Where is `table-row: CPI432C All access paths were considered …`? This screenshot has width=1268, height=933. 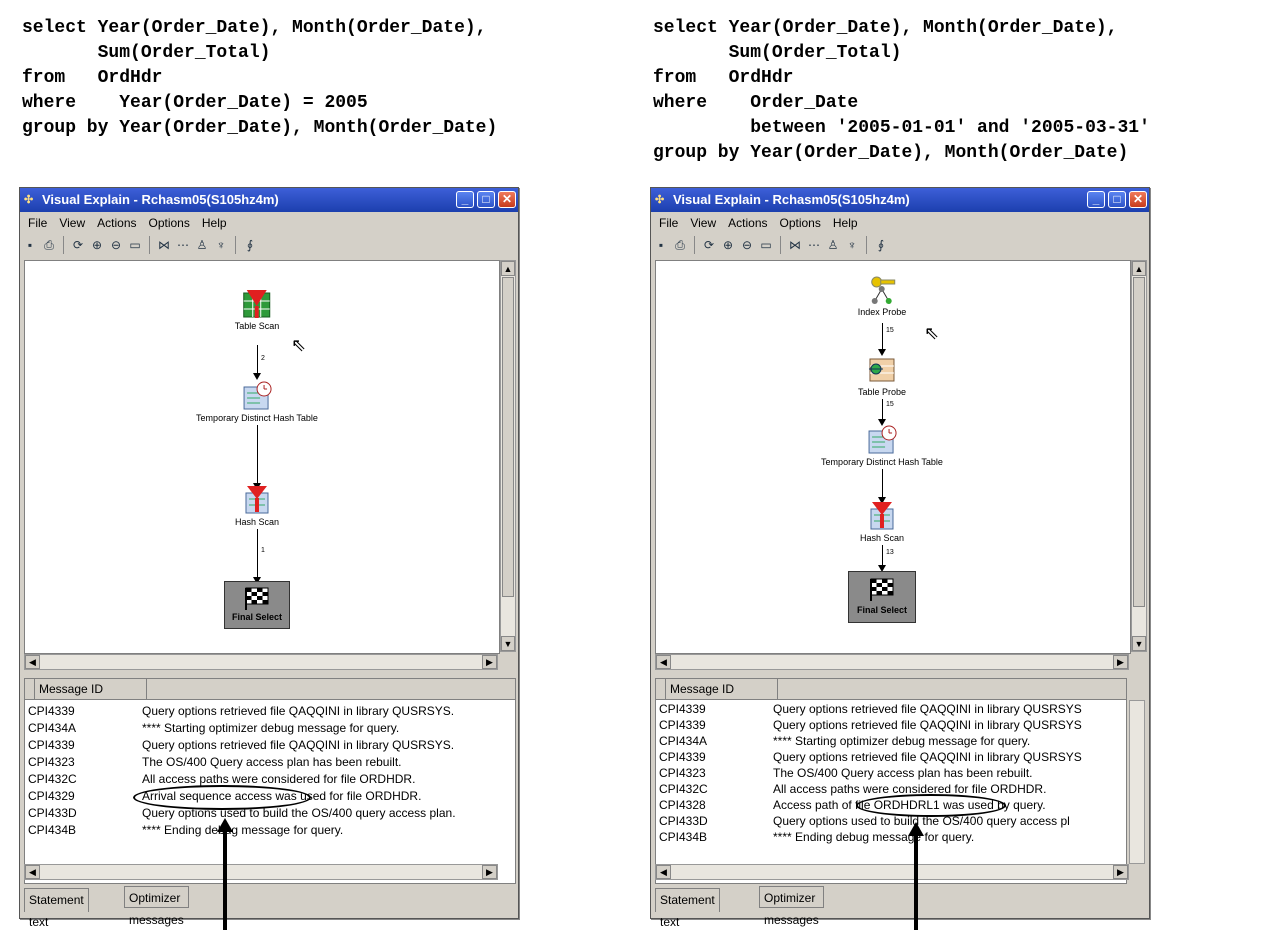
table-row: CPI432C All access paths were considered … is located at coordinates (852, 789).